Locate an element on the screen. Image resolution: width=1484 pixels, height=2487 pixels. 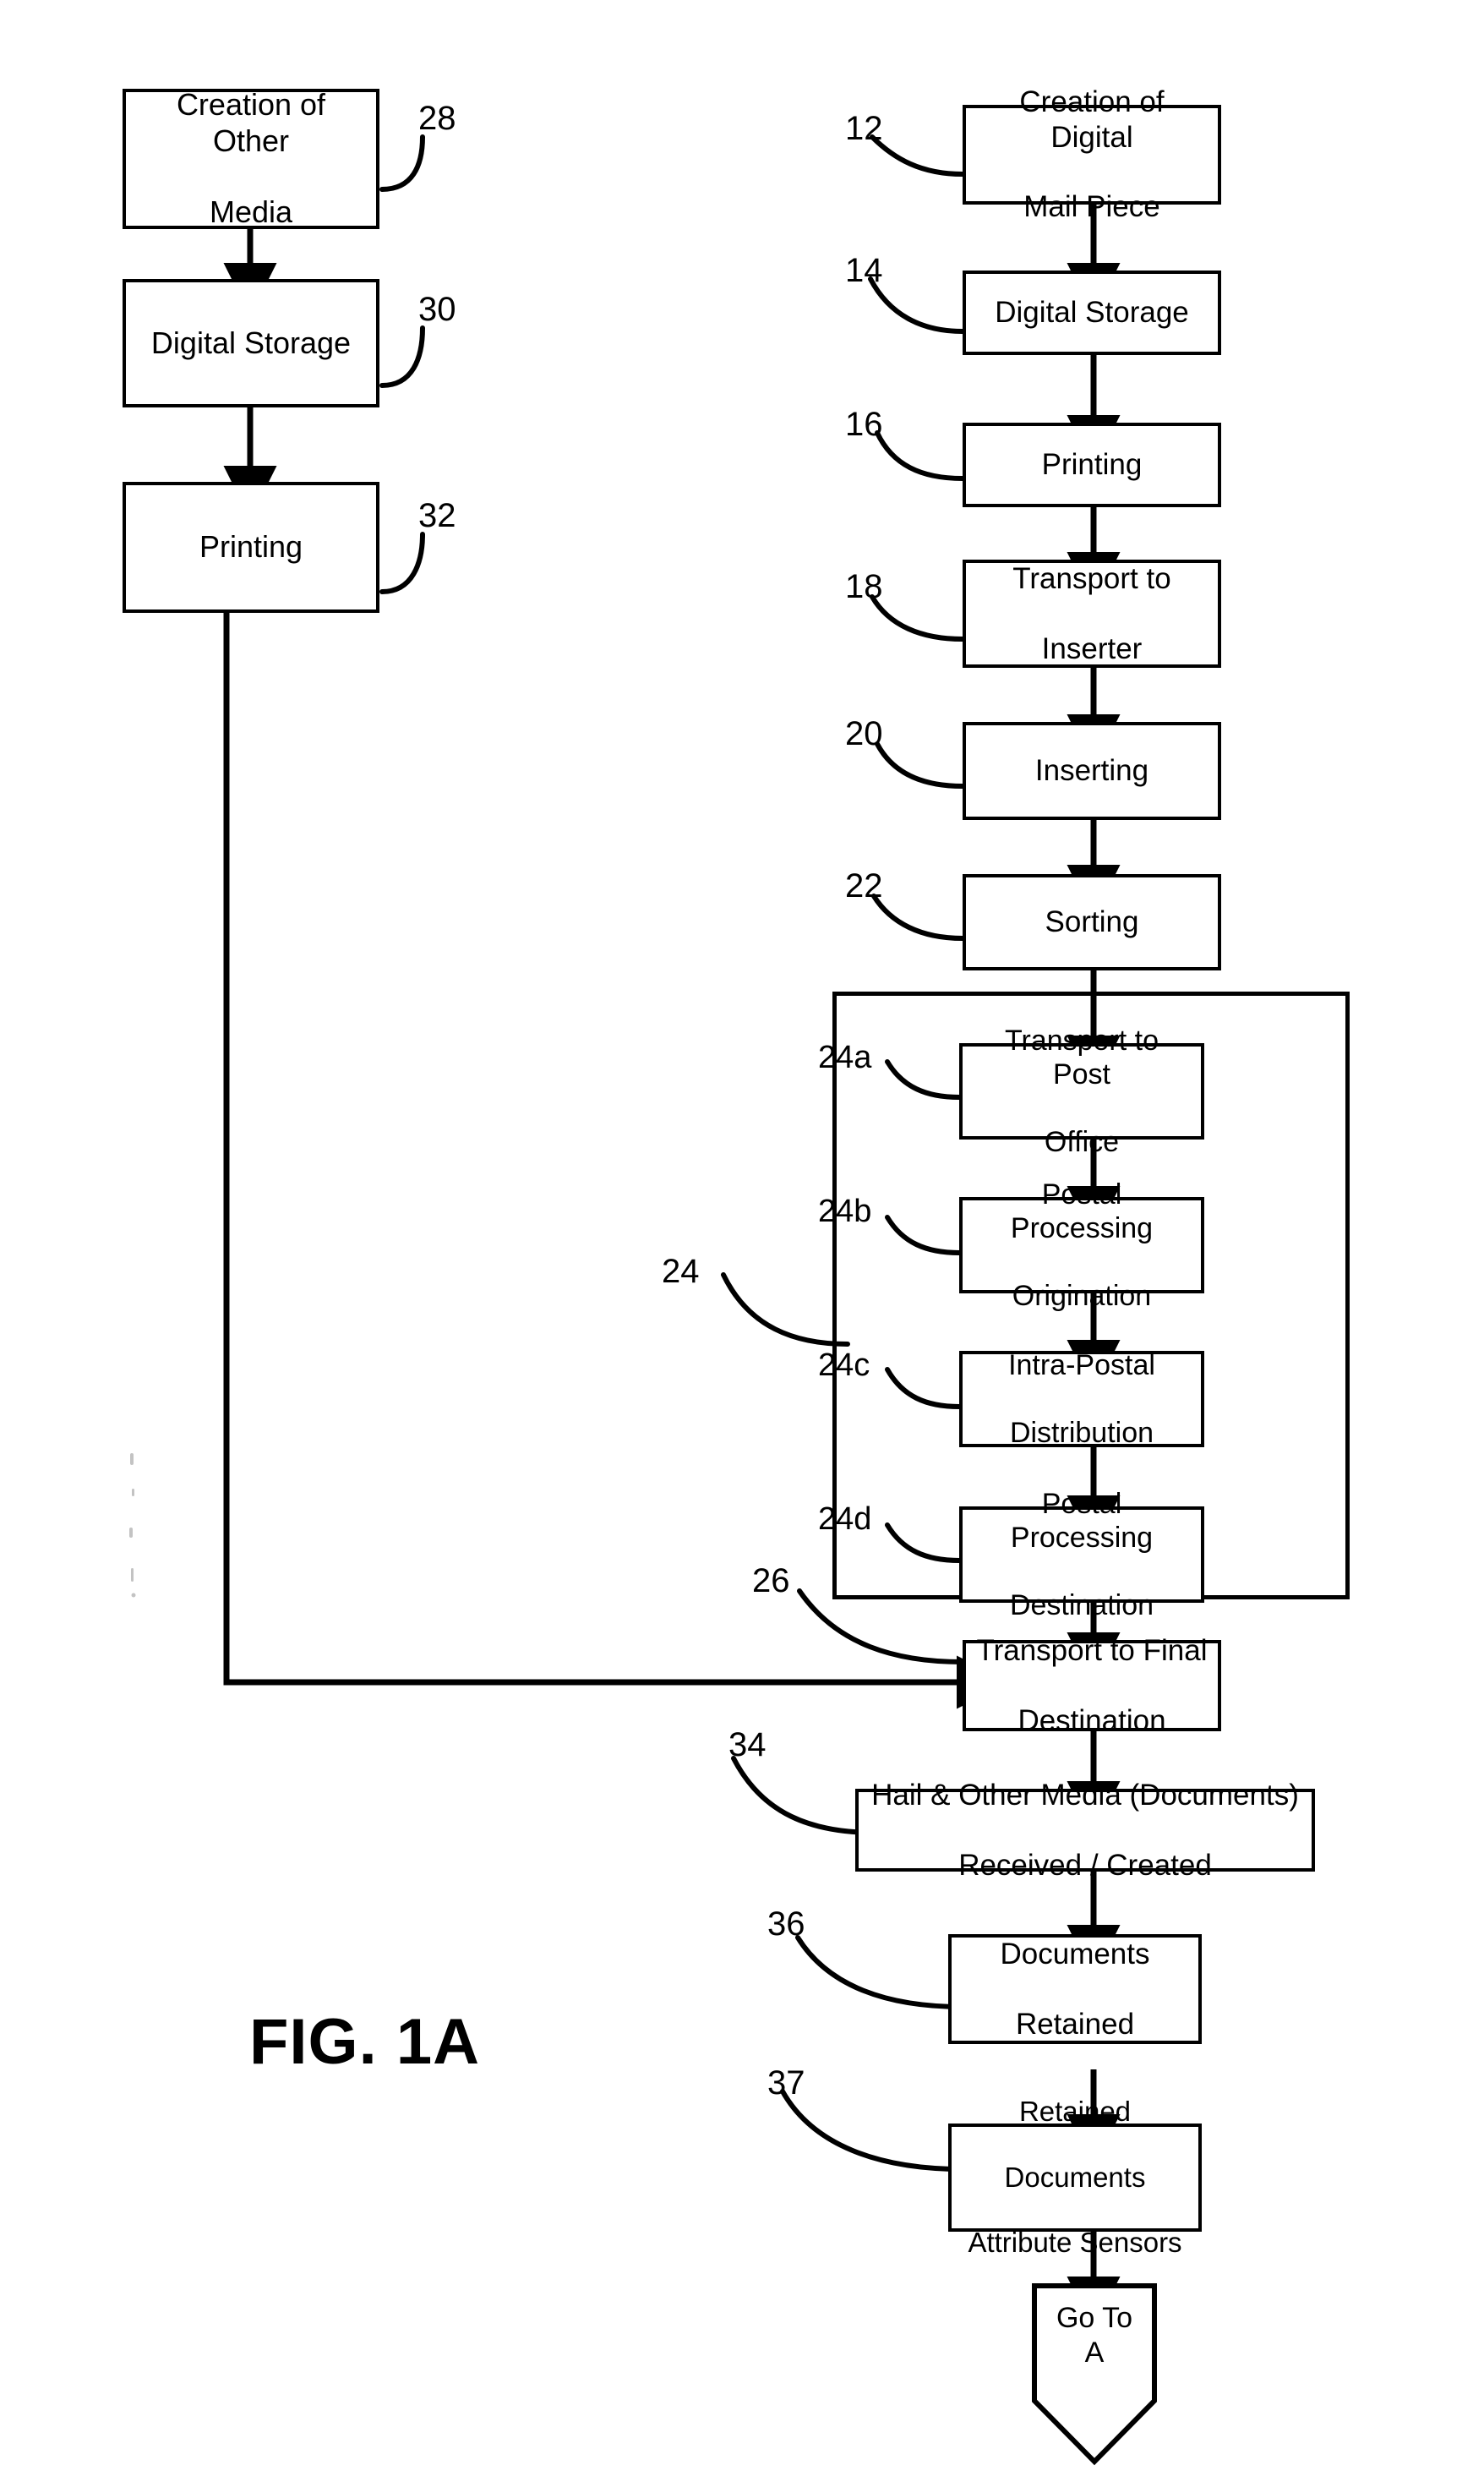
node-left-digital-storage: Digital Storage is located at coordinates (251, 343).